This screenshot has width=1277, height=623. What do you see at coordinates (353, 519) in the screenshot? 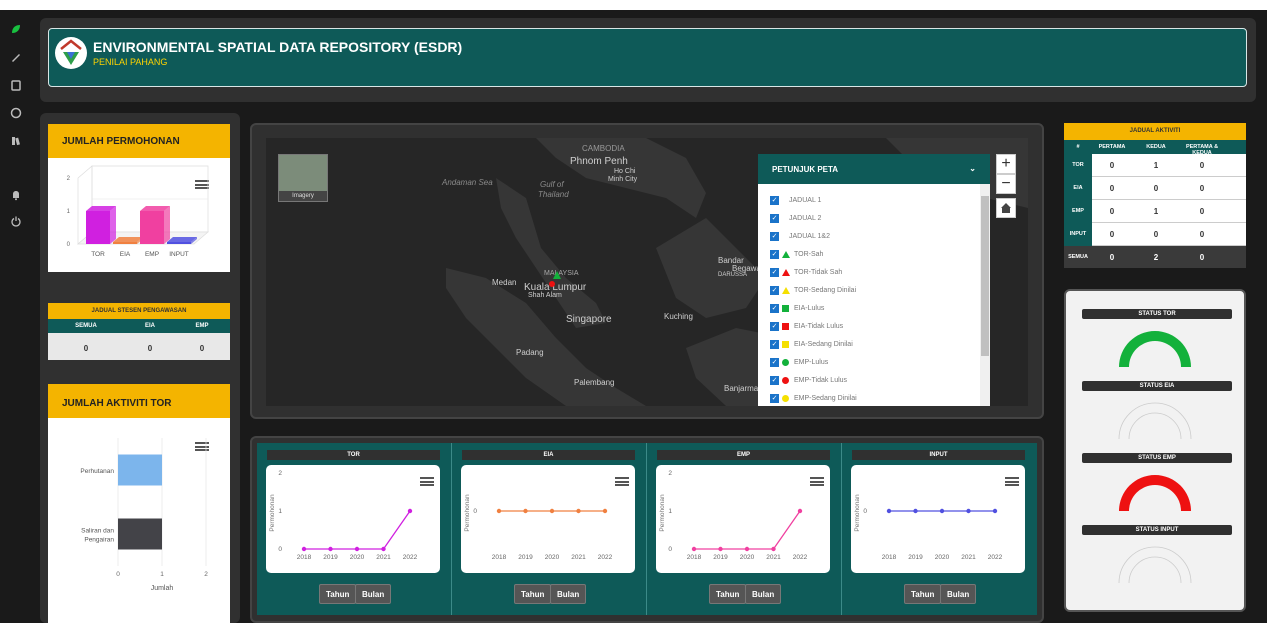
I see `line-chart-tor: Permohonan 0 1 2 2018 2019 2020 2021 2022` at bounding box center [353, 519].